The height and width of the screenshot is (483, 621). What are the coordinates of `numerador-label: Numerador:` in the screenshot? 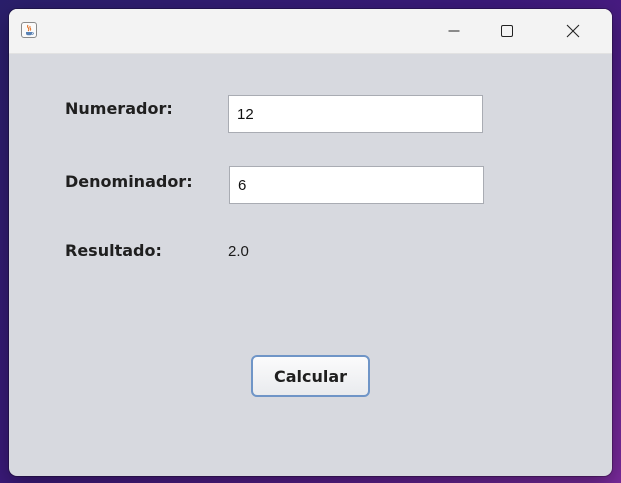 It's located at (119, 108).